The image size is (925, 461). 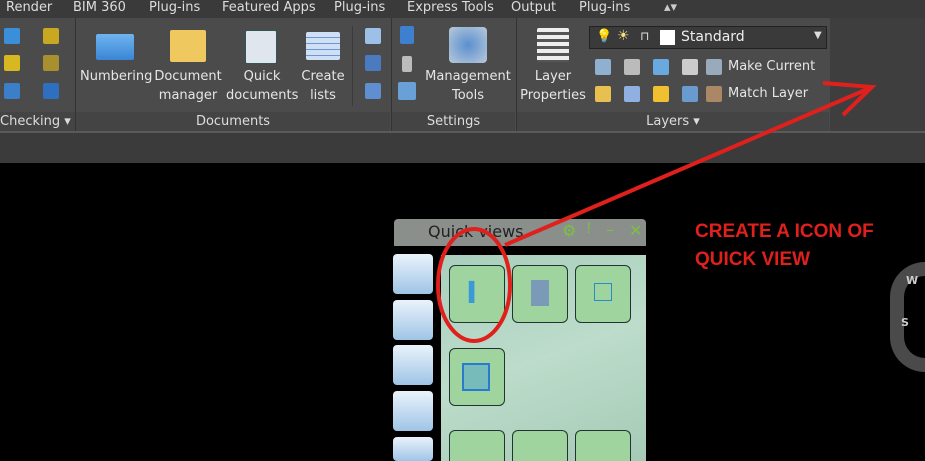 What do you see at coordinates (784, 231) in the screenshot?
I see `annotation-line: CREATE A ICON OF` at bounding box center [784, 231].